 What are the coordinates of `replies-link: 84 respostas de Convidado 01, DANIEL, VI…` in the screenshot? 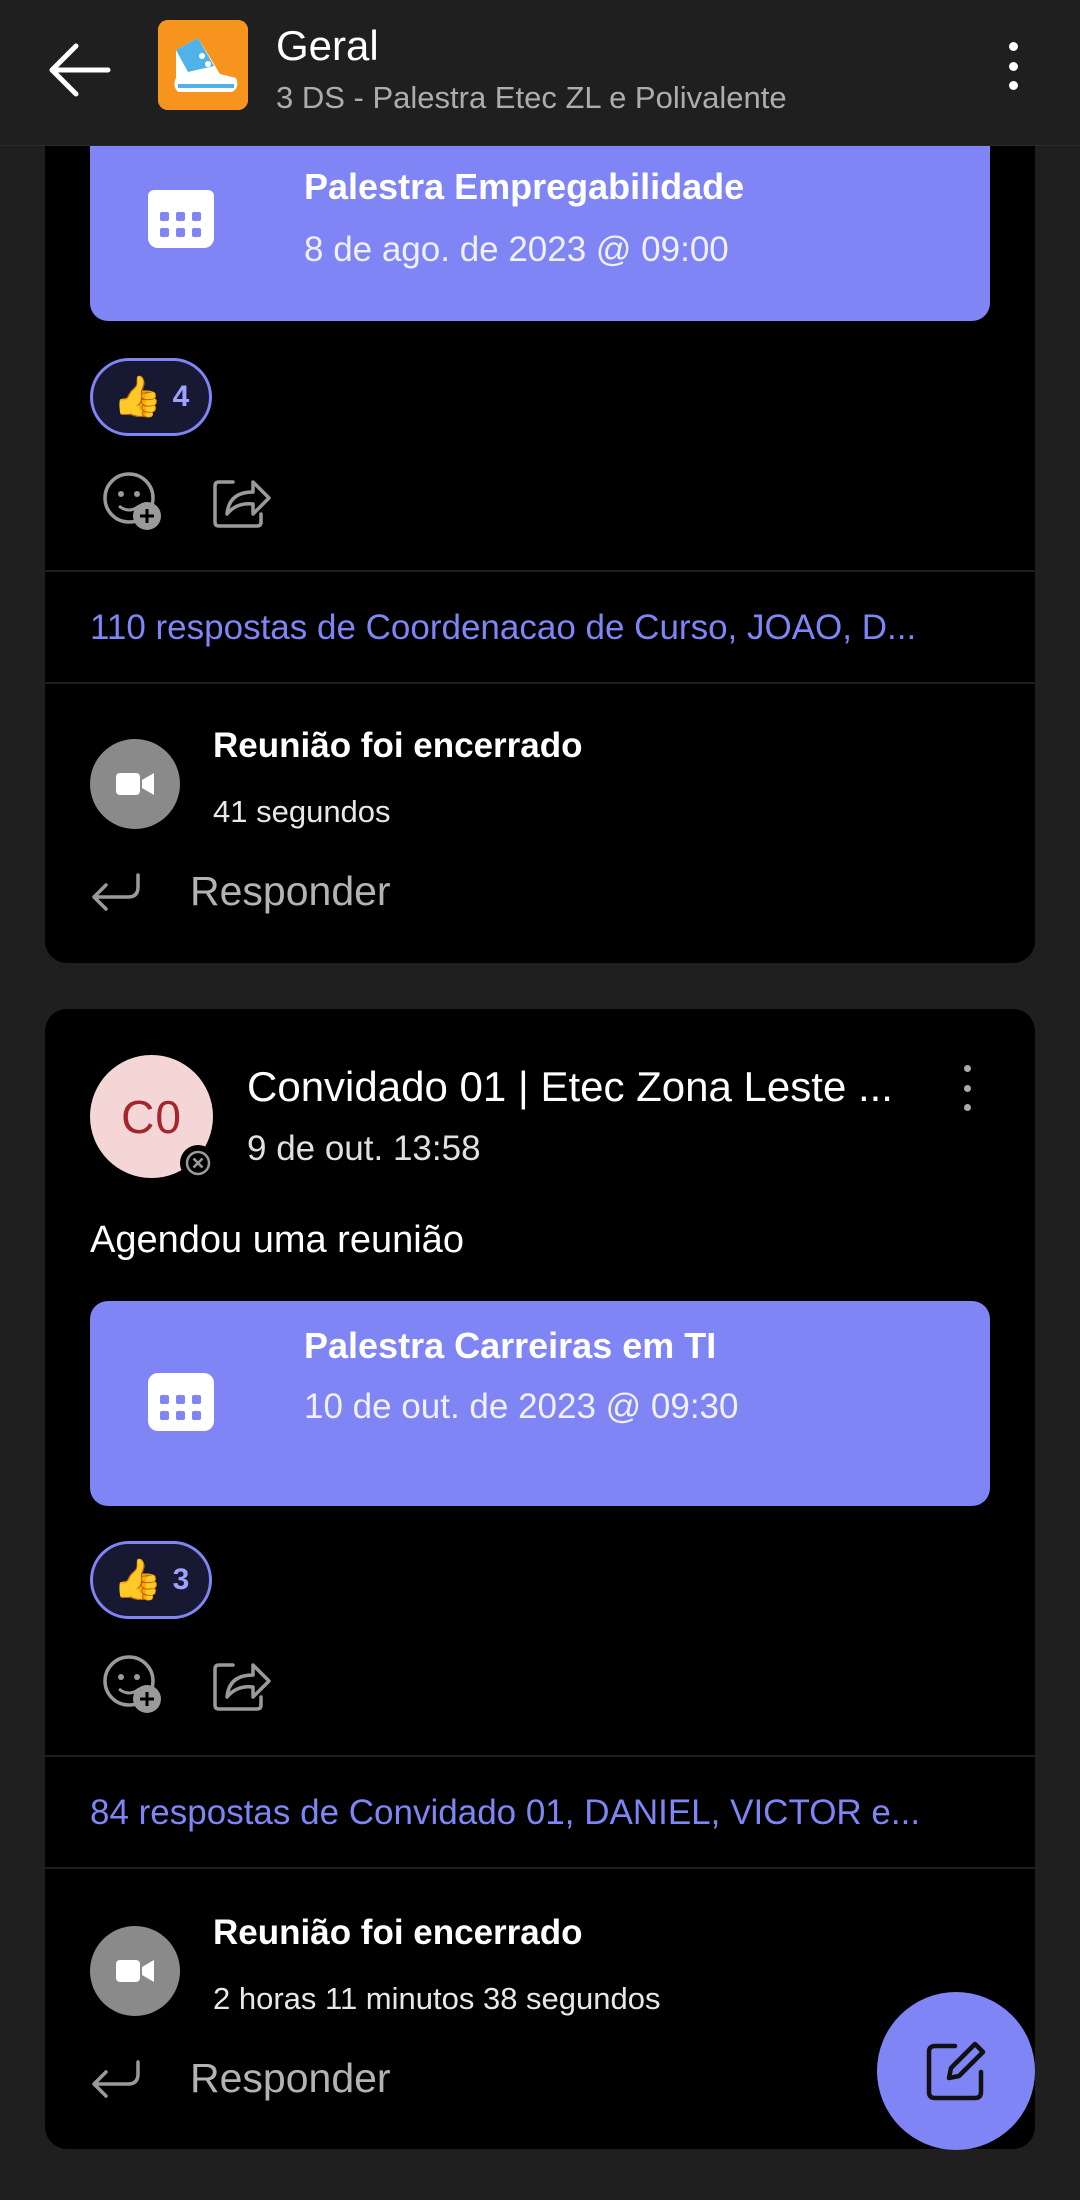 It's located at (505, 1813).